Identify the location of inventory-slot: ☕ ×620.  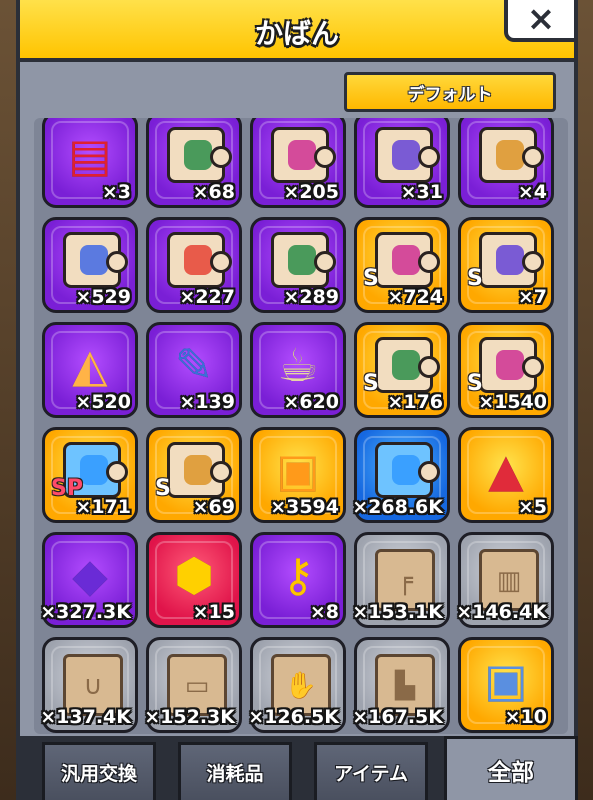
(298, 370).